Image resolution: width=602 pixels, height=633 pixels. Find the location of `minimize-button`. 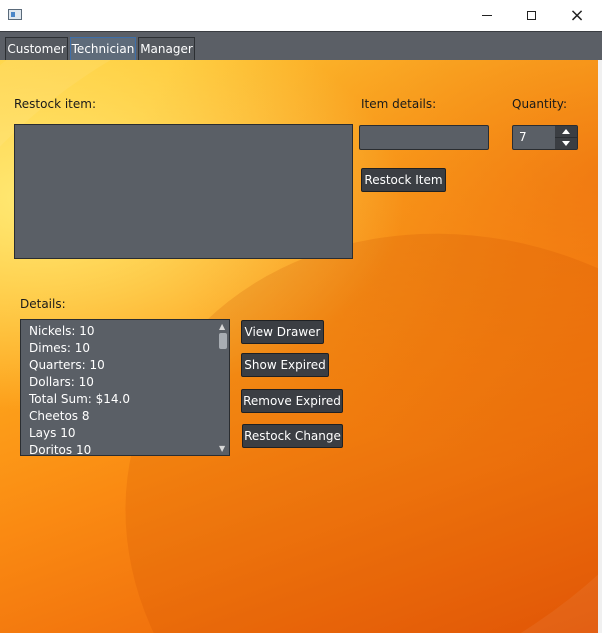

minimize-button is located at coordinates (487, 15).